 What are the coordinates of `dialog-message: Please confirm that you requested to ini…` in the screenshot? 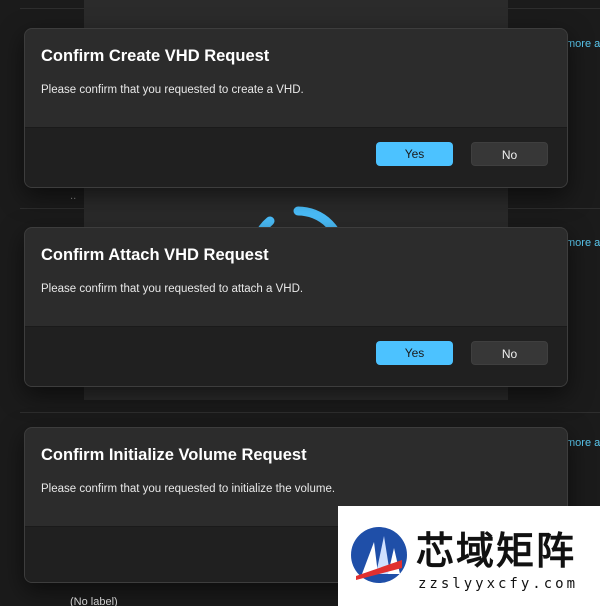 It's located at (188, 489).